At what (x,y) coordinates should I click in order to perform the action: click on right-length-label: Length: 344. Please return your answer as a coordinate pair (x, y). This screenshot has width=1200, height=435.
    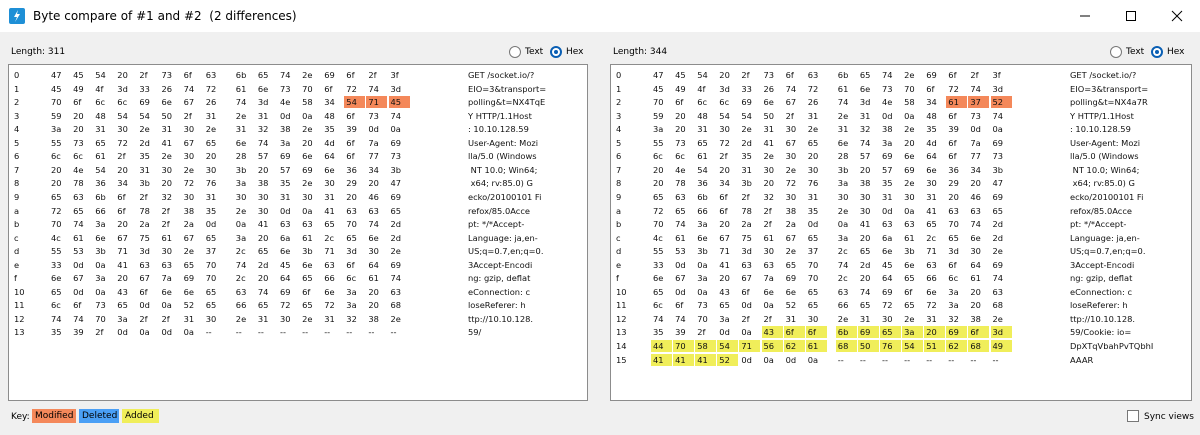
    Looking at the image, I should click on (640, 52).